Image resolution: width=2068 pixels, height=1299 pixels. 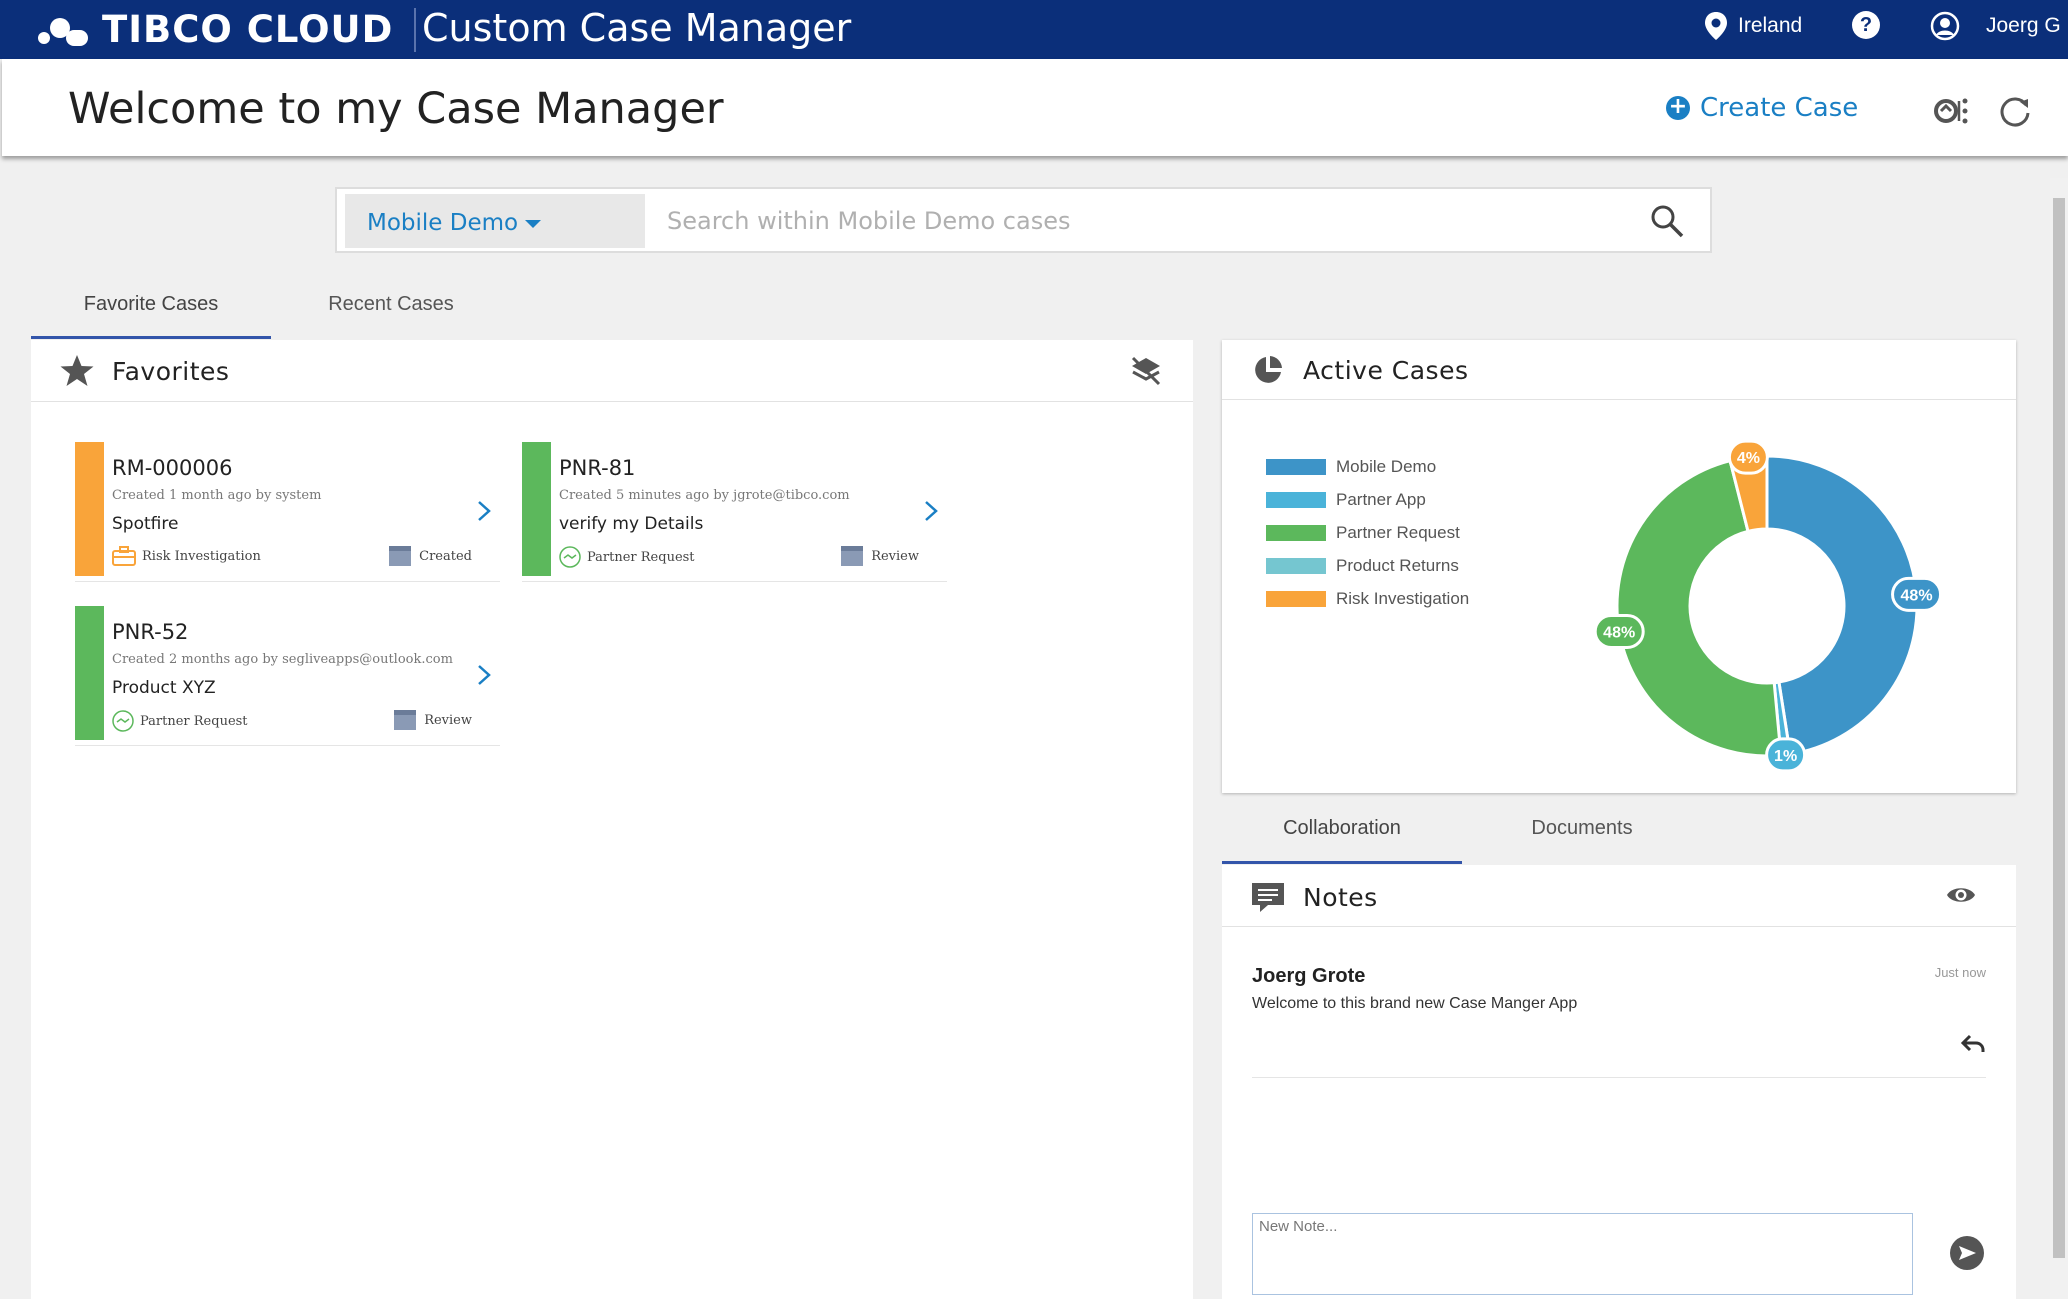 I want to click on tab-recent-cases: Recent Cases, so click(x=391, y=304).